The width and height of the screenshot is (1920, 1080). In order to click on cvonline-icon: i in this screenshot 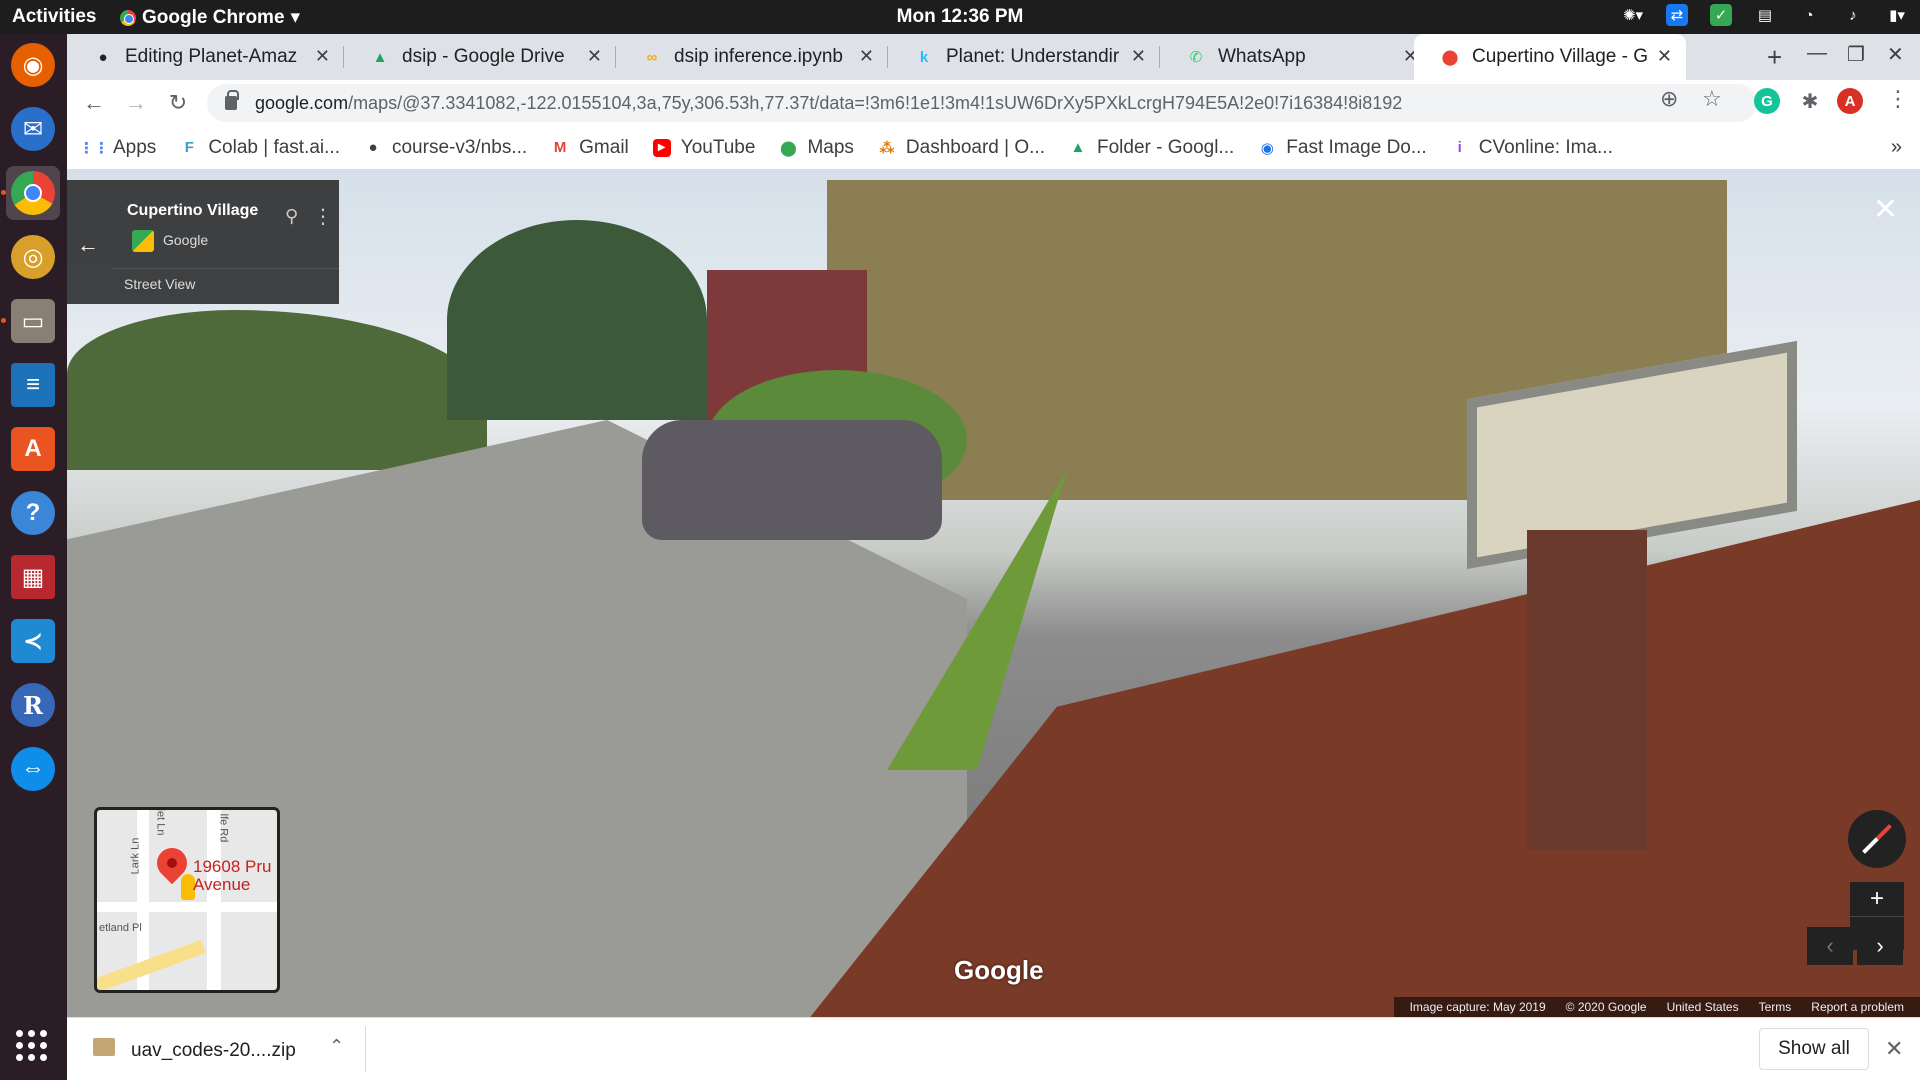, I will do `click(1459, 147)`.